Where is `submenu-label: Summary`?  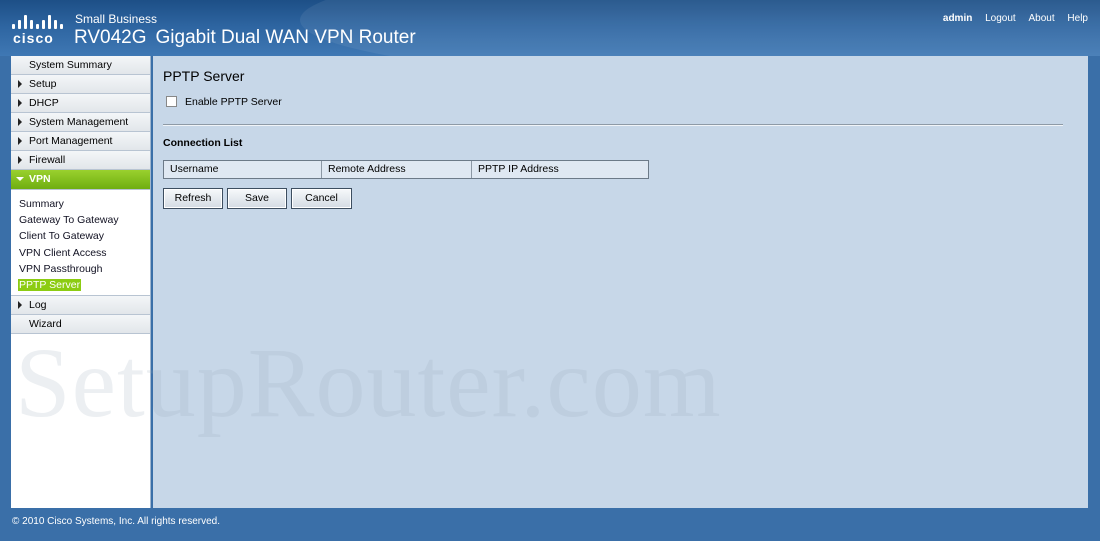 submenu-label: Summary is located at coordinates (41, 204).